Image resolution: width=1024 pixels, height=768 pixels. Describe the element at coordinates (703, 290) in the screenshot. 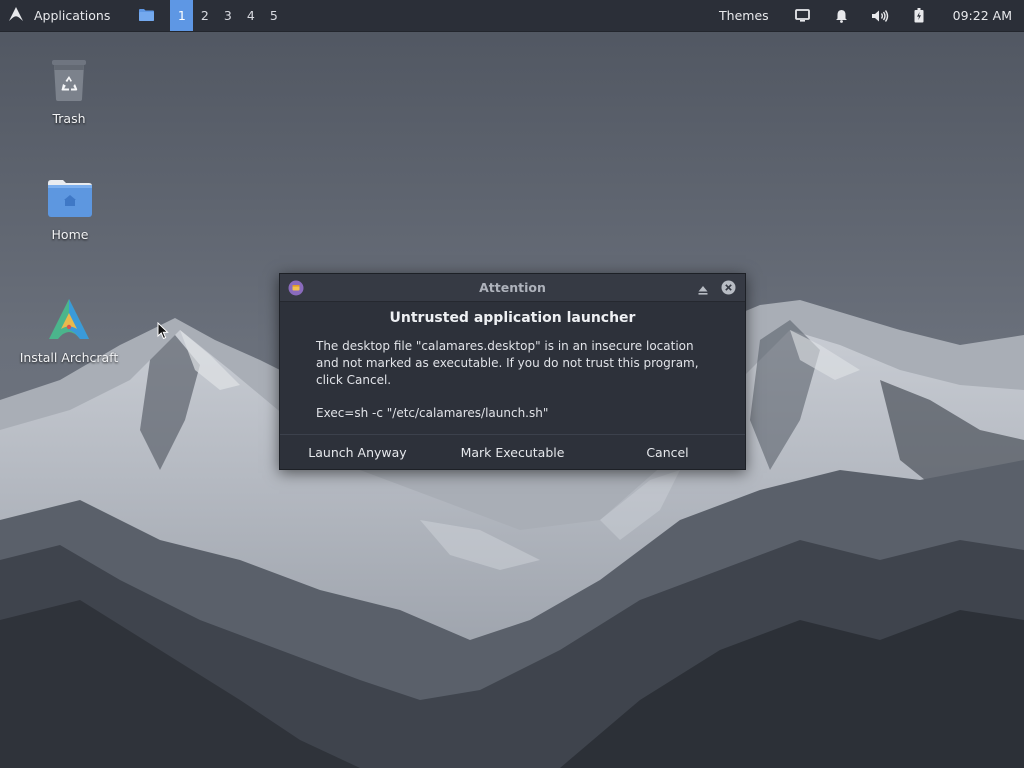

I see `shade-icon` at that location.